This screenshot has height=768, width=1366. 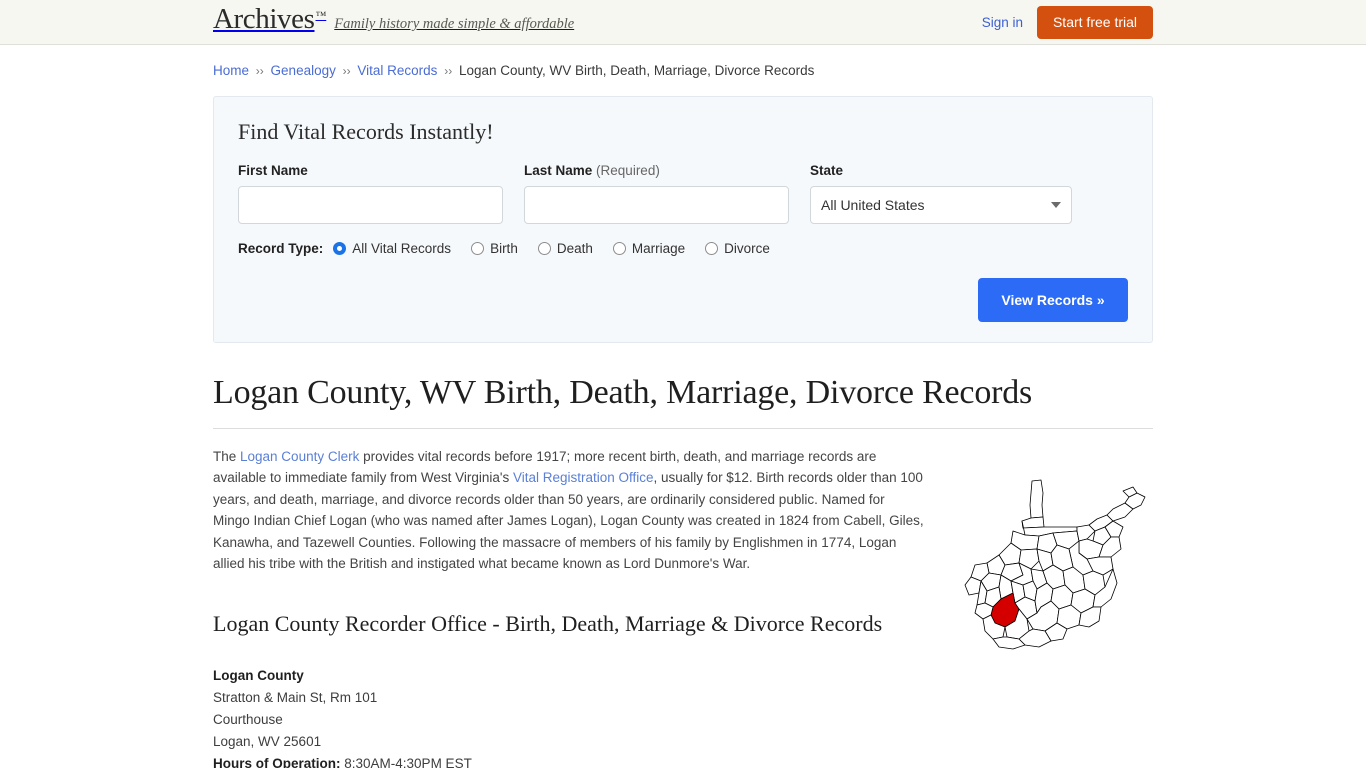 What do you see at coordinates (340, 248) in the screenshot?
I see `radio-icon-all-vital-records` at bounding box center [340, 248].